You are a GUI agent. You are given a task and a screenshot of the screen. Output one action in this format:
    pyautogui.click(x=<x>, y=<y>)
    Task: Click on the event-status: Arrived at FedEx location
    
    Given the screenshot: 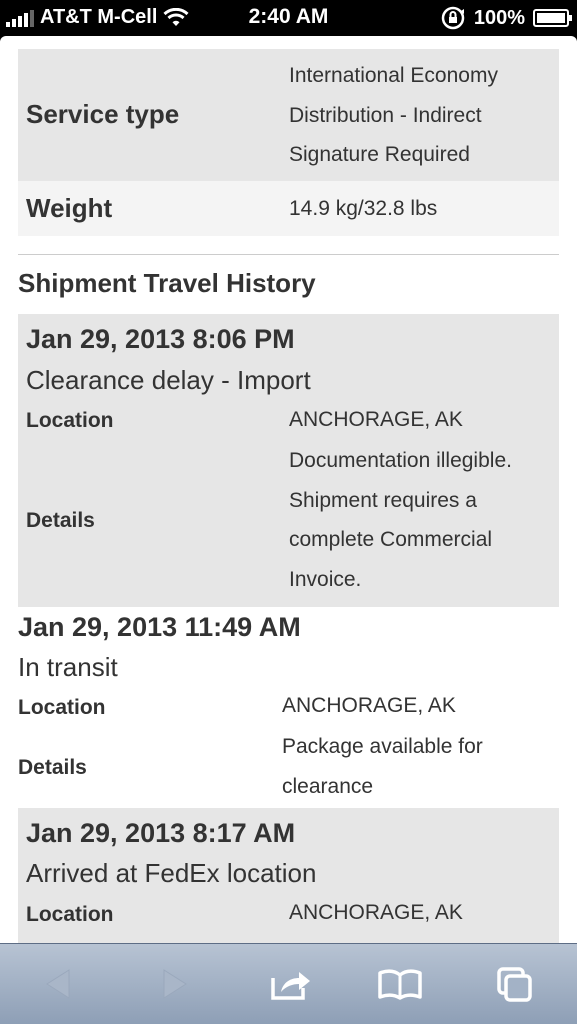 What is the action you would take?
    pyautogui.click(x=171, y=873)
    